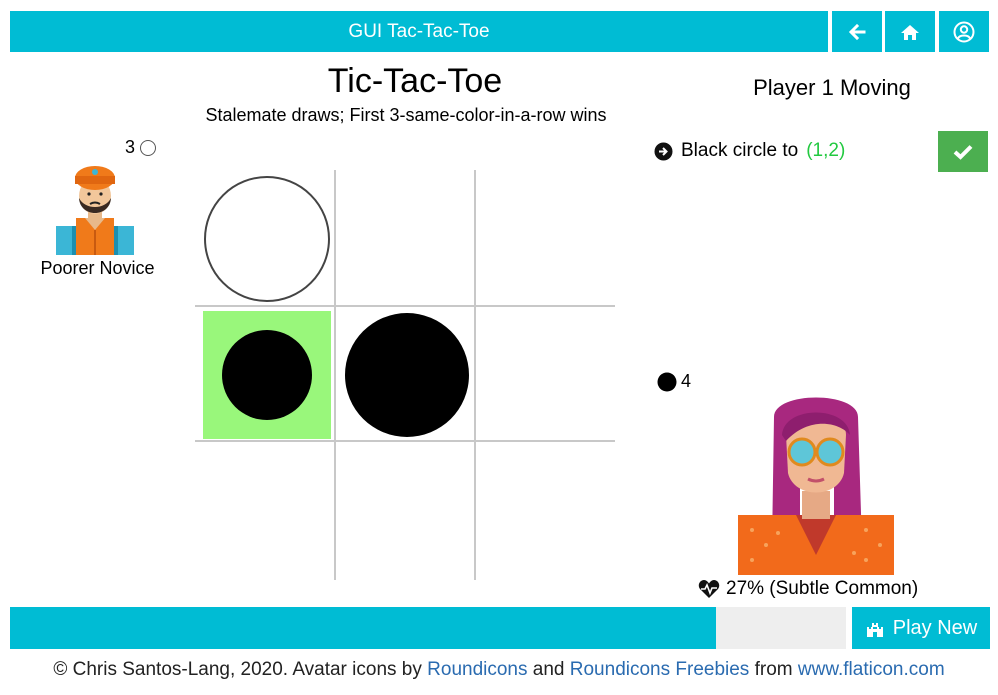  I want to click on move-indicator: Black circle to (1,2), so click(749, 151).